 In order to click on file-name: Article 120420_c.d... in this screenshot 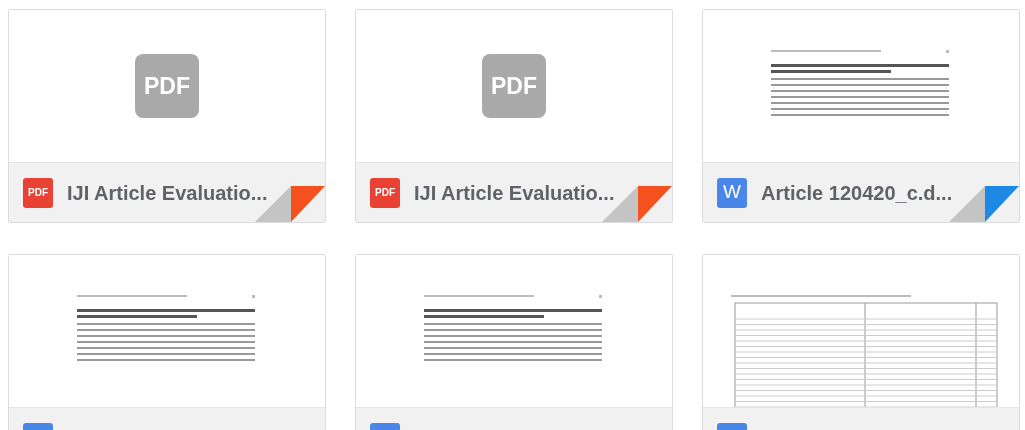, I will do `click(857, 193)`.